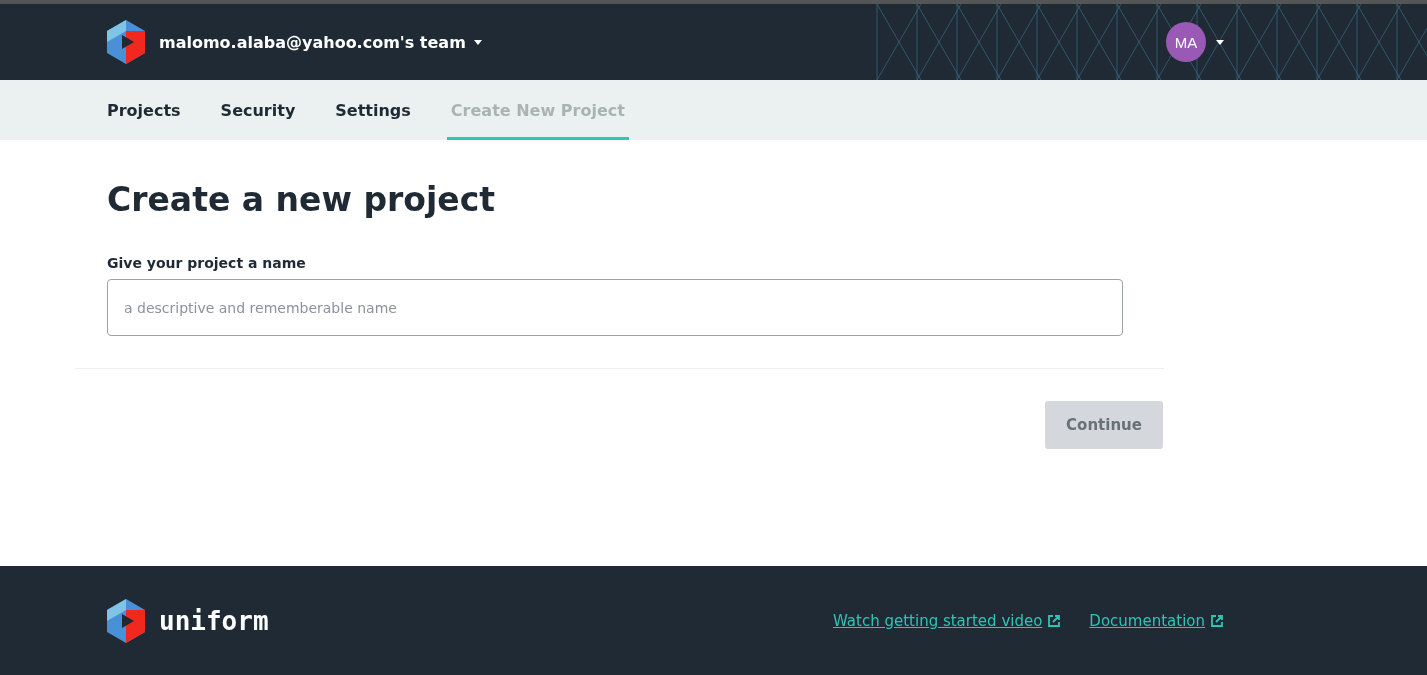 The width and height of the screenshot is (1427, 675). Describe the element at coordinates (320, 42) in the screenshot. I see `team-dropdown: malomo.alaba@yahoo.com's team` at that location.